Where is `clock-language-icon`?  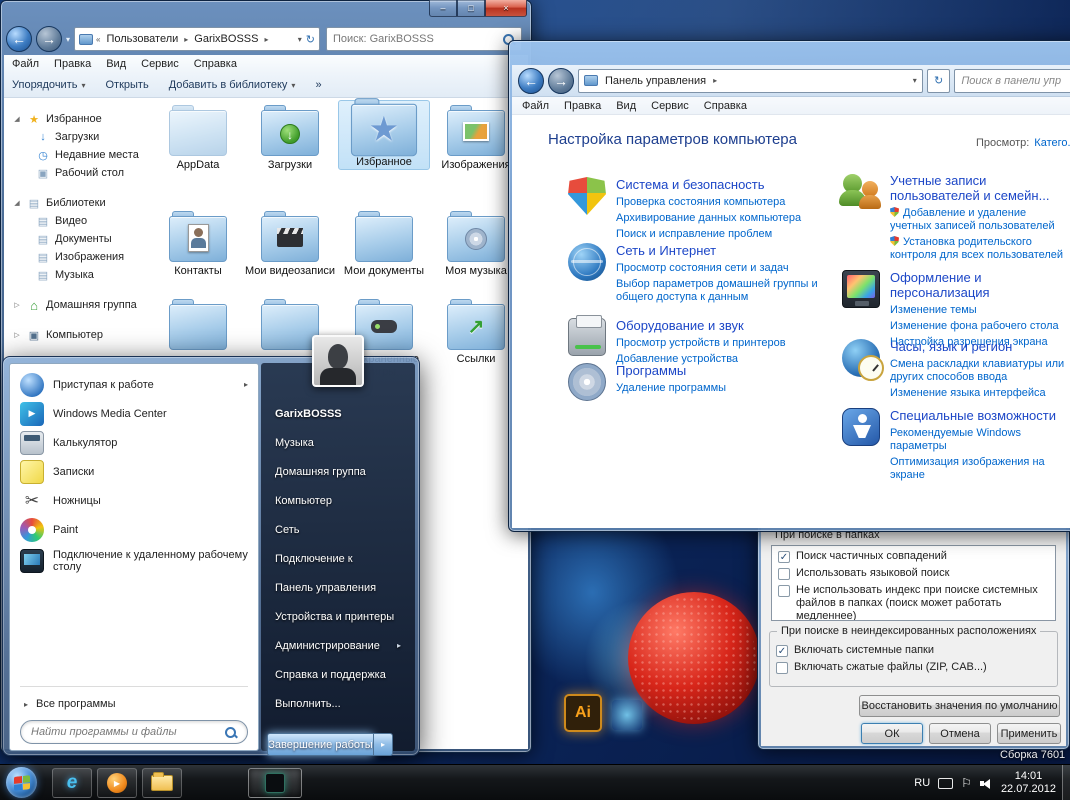 clock-language-icon is located at coordinates (863, 360).